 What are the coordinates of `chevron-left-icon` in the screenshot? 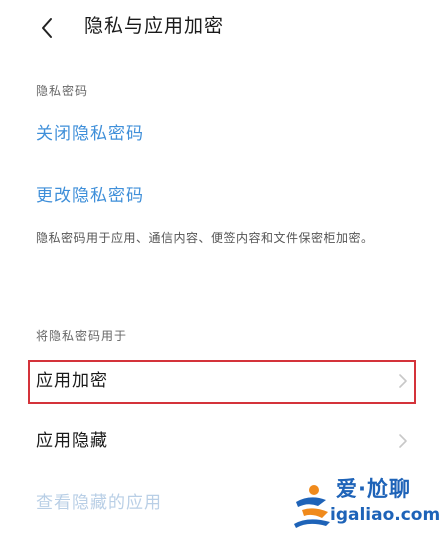 It's located at (47, 28).